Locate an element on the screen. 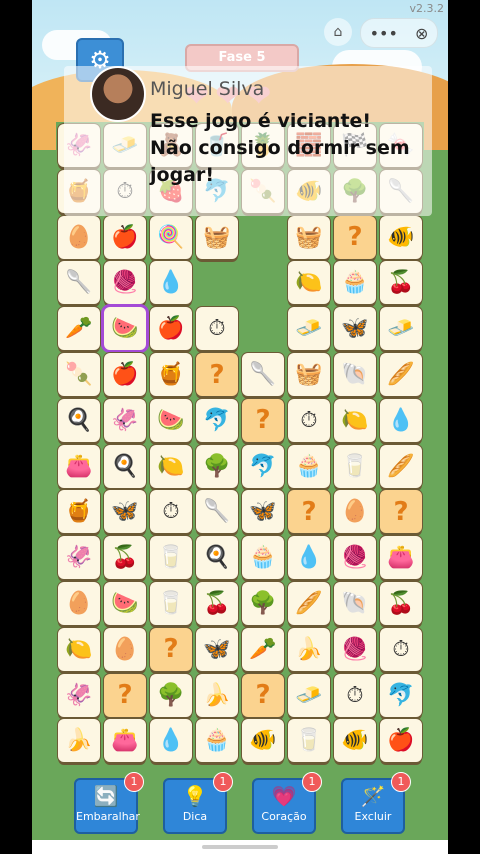 The image size is (480, 854). menu-capsule: ••• ⊗ is located at coordinates (399, 33).